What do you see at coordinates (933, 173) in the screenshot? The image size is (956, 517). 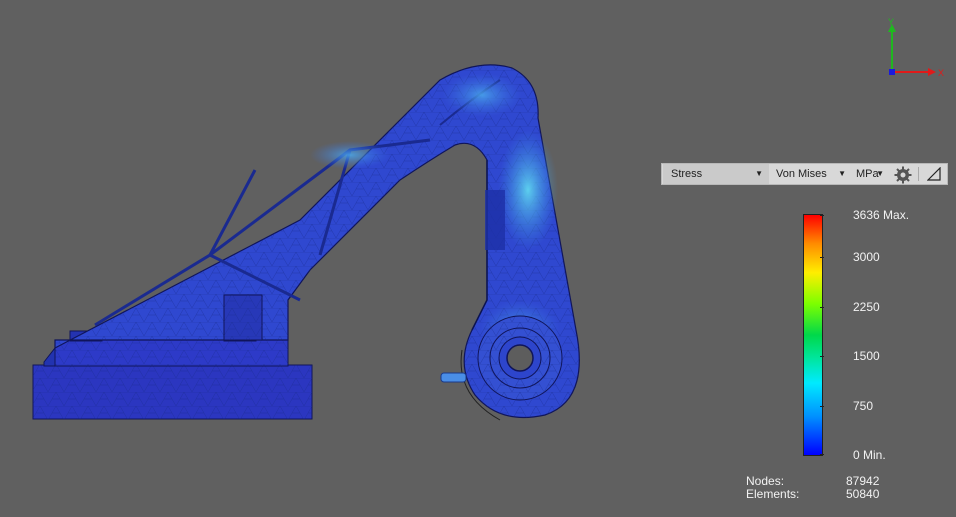 I see `corner-resize-icon` at bounding box center [933, 173].